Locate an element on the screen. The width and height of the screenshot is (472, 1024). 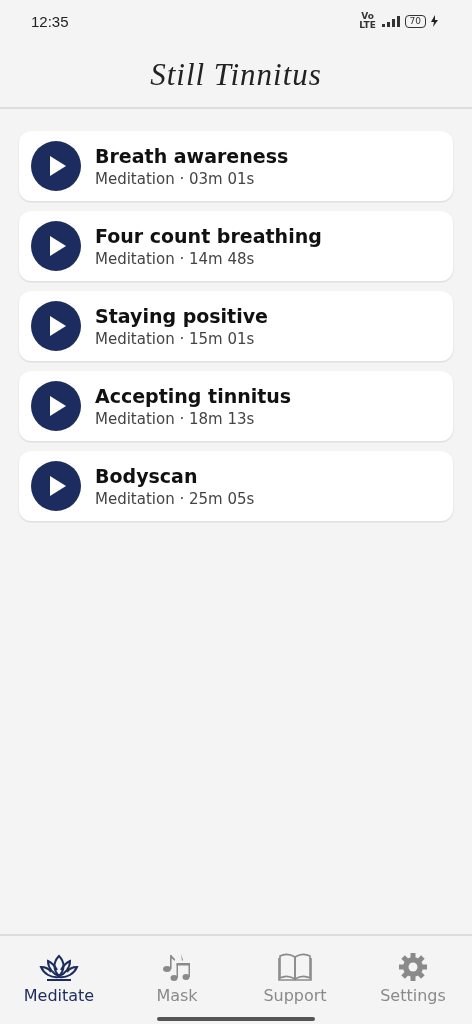
session-details: Meditation · 15m 01s is located at coordinates (175, 338).